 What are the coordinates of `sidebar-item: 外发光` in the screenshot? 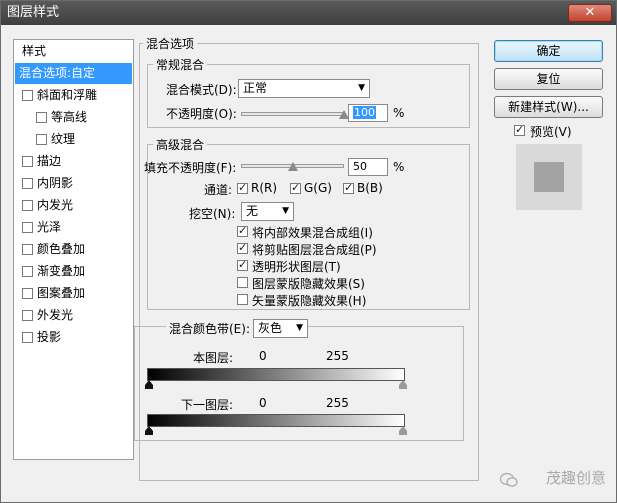 It's located at (73, 315).